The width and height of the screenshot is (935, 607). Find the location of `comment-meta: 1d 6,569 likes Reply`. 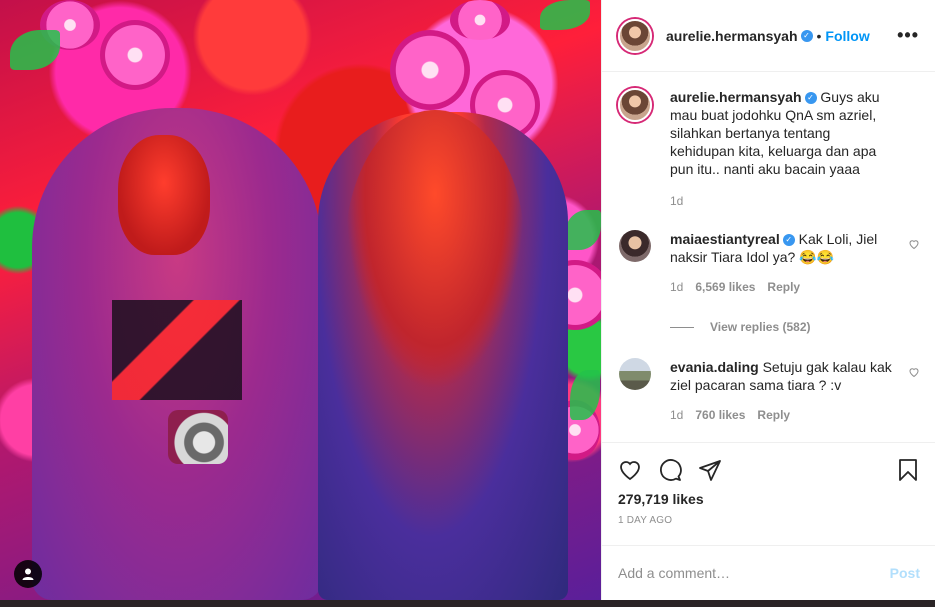

comment-meta: 1d 6,569 likes Reply is located at coordinates (781, 287).